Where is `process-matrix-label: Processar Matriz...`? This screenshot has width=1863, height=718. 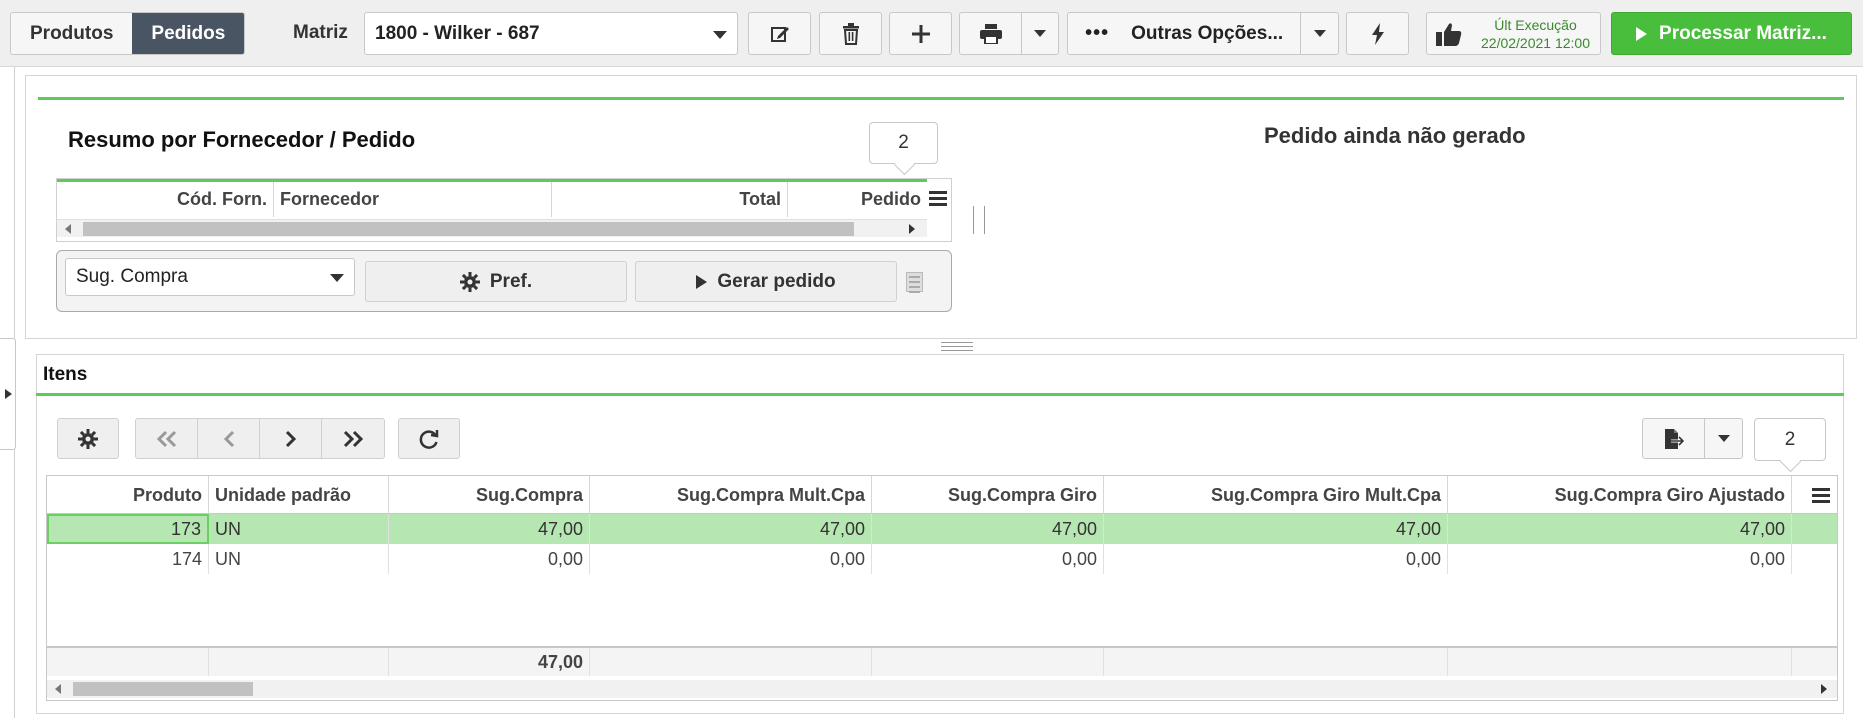
process-matrix-label: Processar Matriz... is located at coordinates (1743, 33).